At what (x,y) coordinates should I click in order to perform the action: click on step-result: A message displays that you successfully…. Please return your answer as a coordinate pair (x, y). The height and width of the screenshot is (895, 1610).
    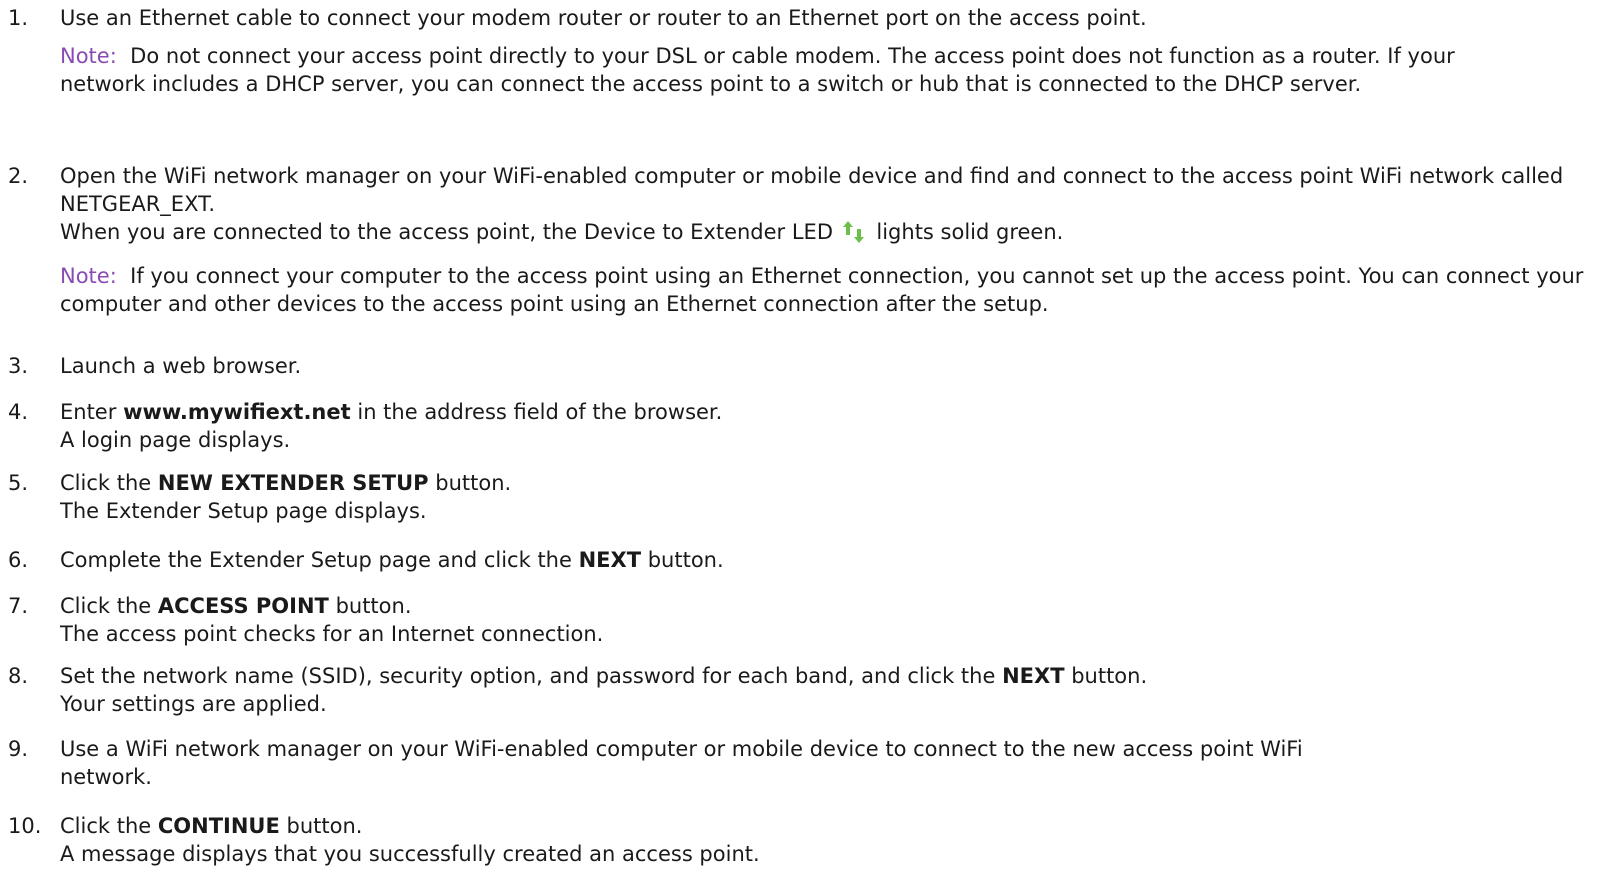
    Looking at the image, I should click on (410, 854).